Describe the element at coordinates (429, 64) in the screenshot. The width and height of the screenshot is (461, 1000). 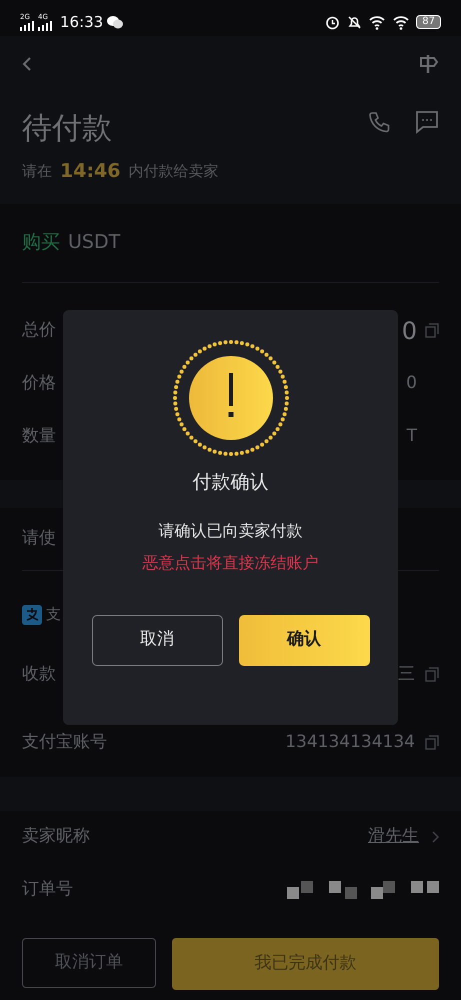
I see `signpost-icon` at that location.